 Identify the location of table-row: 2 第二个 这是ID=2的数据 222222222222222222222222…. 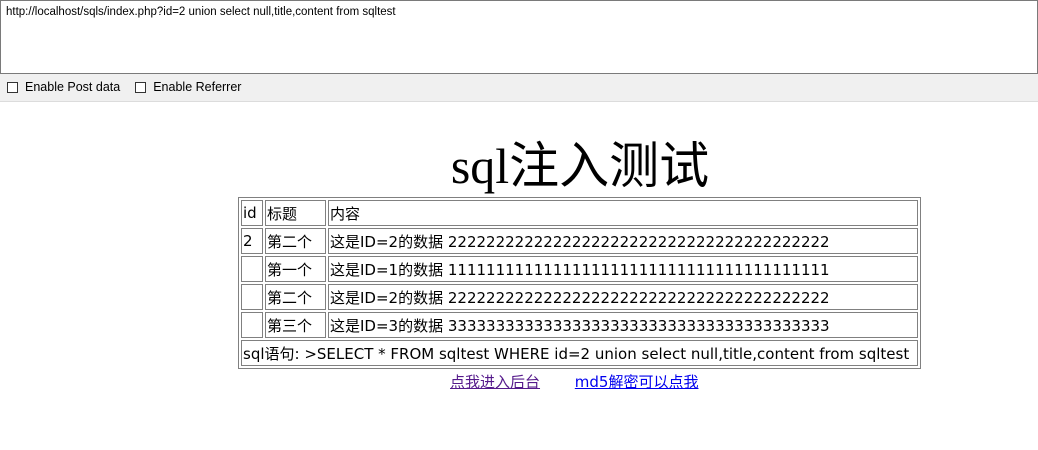
(579, 241).